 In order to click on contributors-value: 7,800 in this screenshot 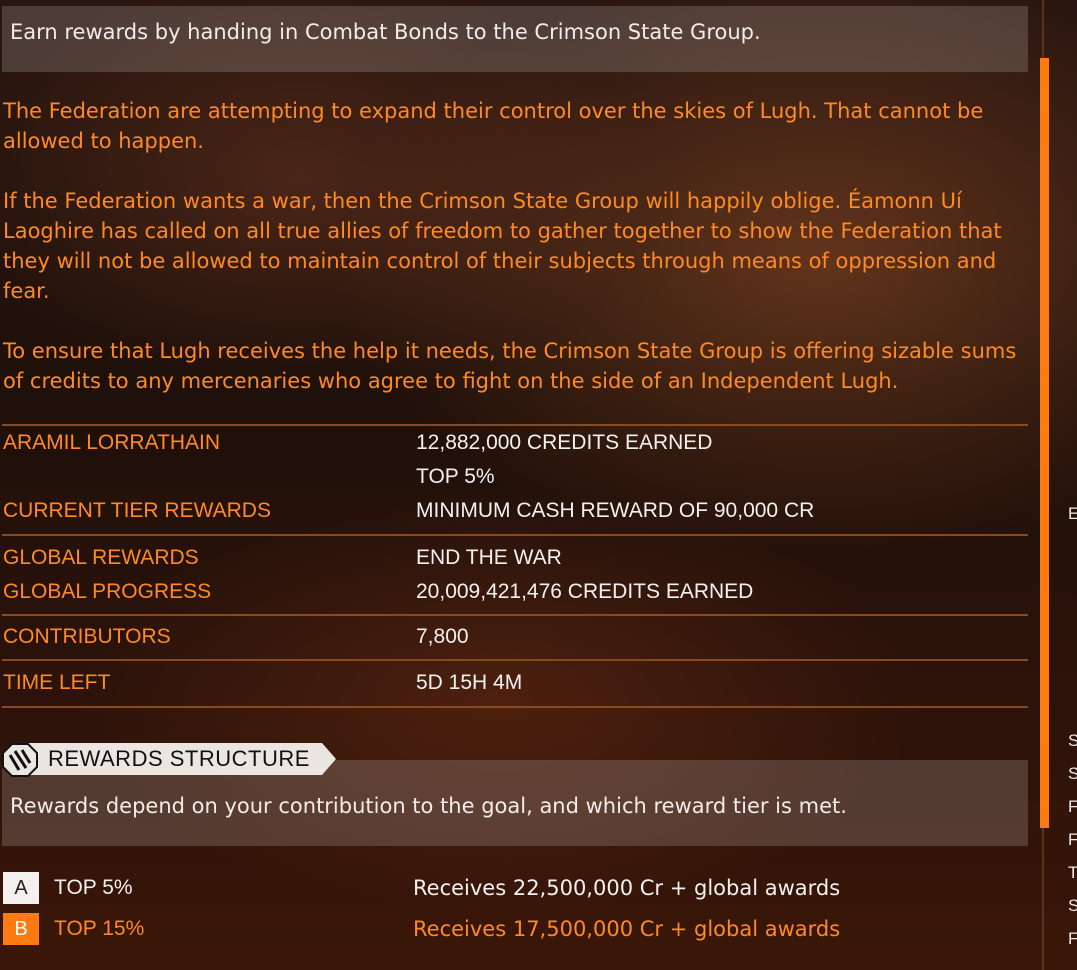, I will do `click(442, 636)`.